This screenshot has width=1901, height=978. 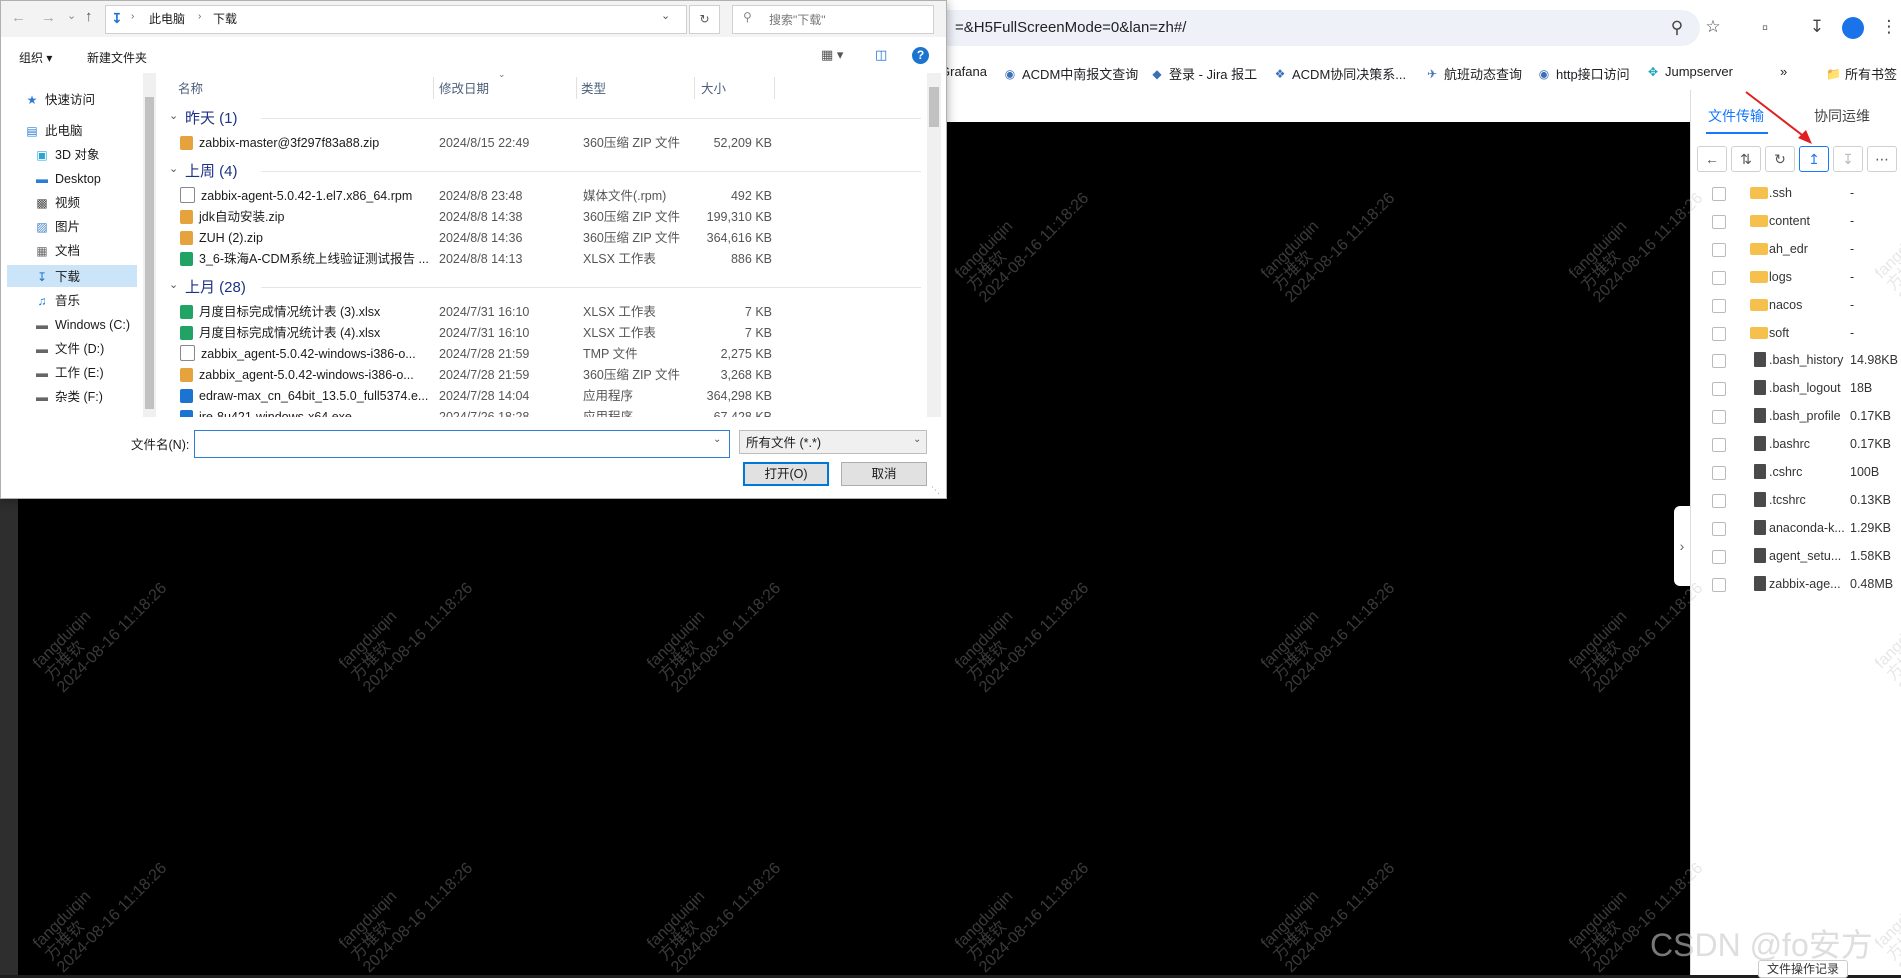 I want to click on organize-menu: 组织 ▾, so click(x=35, y=57).